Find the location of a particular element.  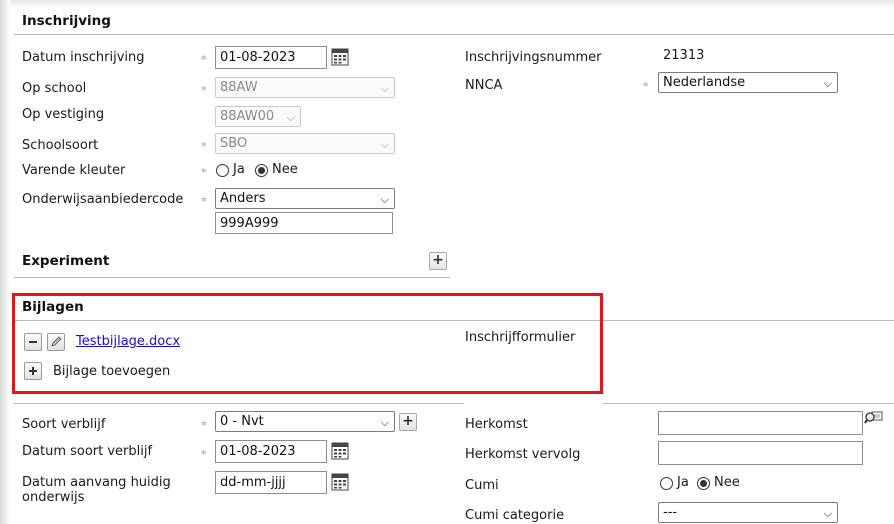

section-title-experiment: Experiment is located at coordinates (66, 261).